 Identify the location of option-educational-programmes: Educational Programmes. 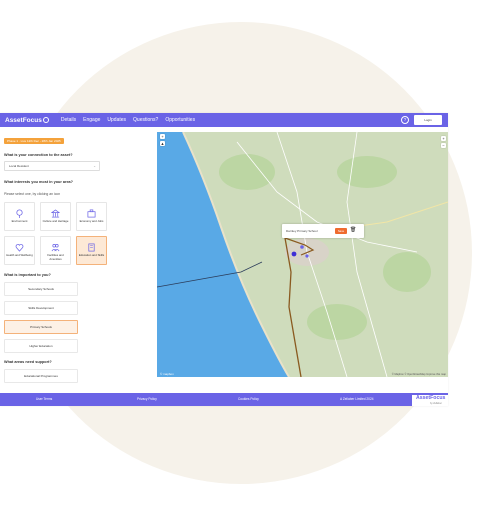
(41, 376).